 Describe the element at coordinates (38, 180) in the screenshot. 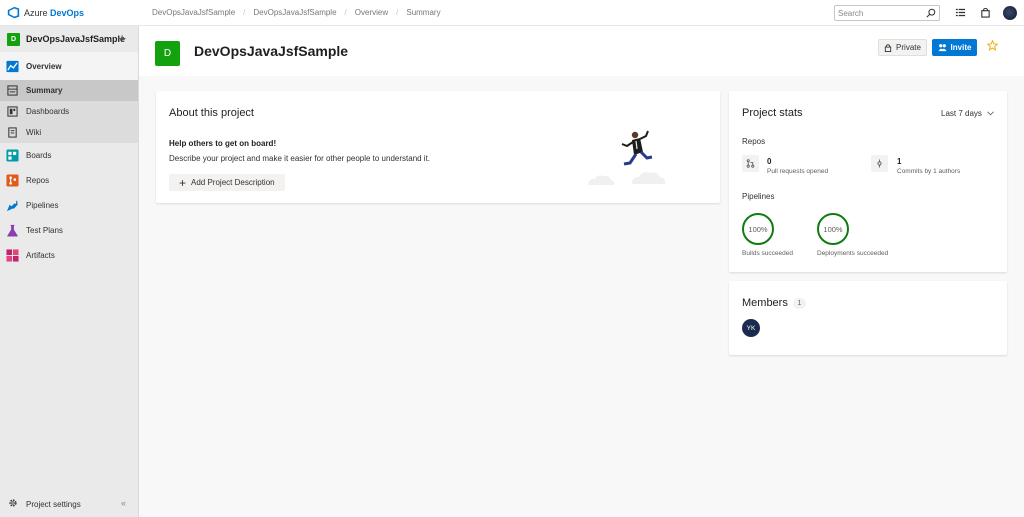

I see `sidebar-item-label: Repos` at that location.